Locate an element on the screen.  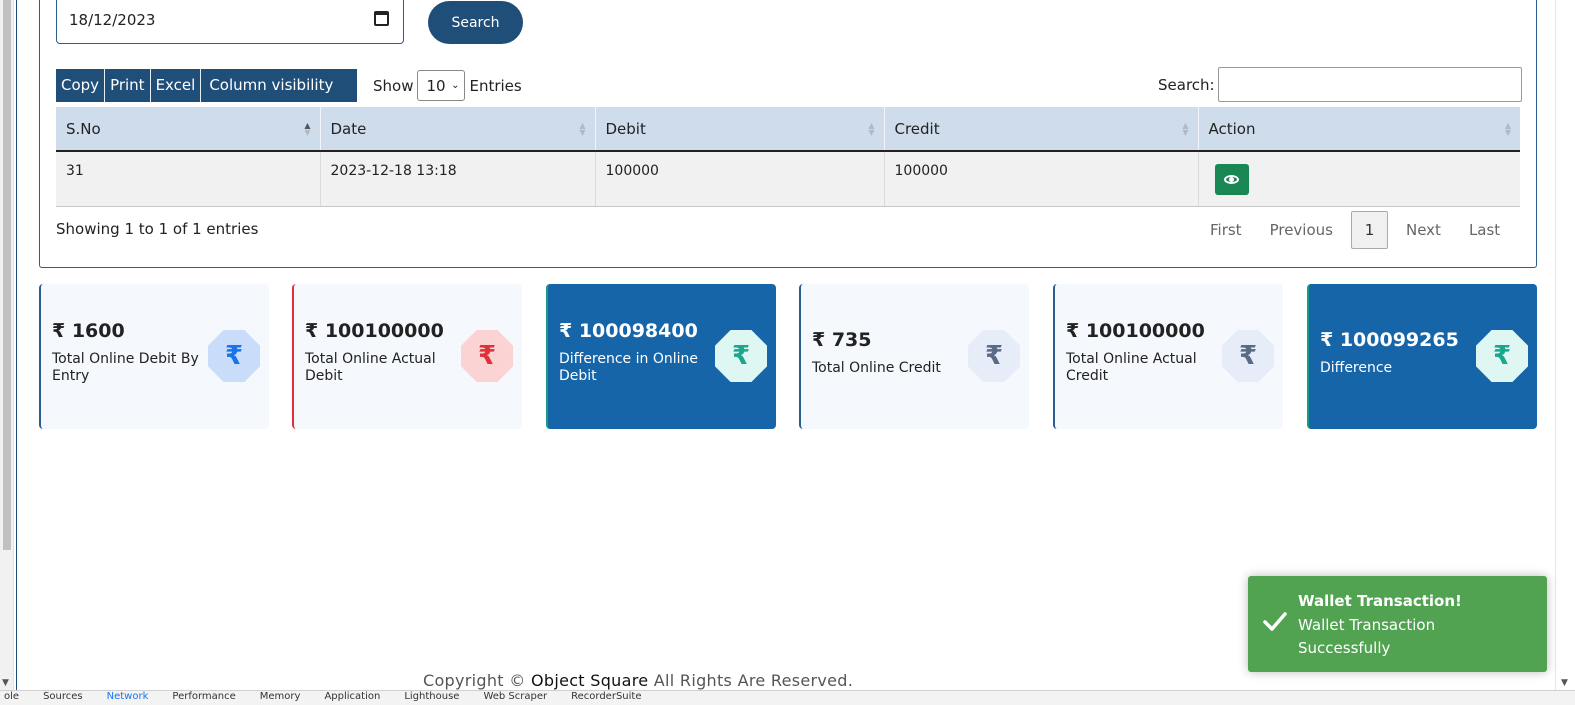
column-header-debit: Debit ▲ ▼ is located at coordinates (740, 129).